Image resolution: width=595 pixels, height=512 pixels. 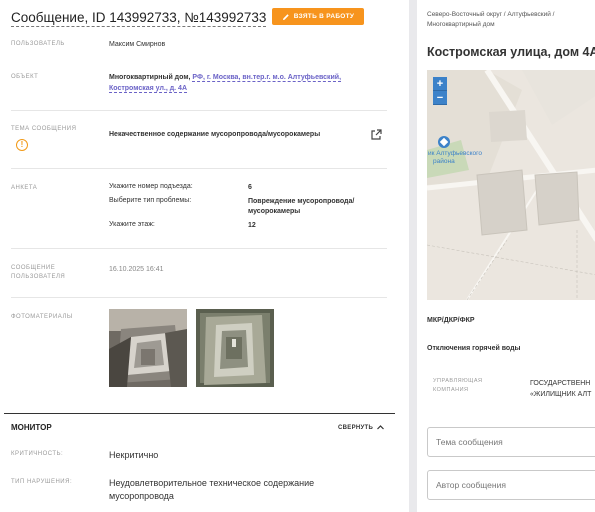 I want to click on zoom-in-button: +, so click(x=440, y=84).